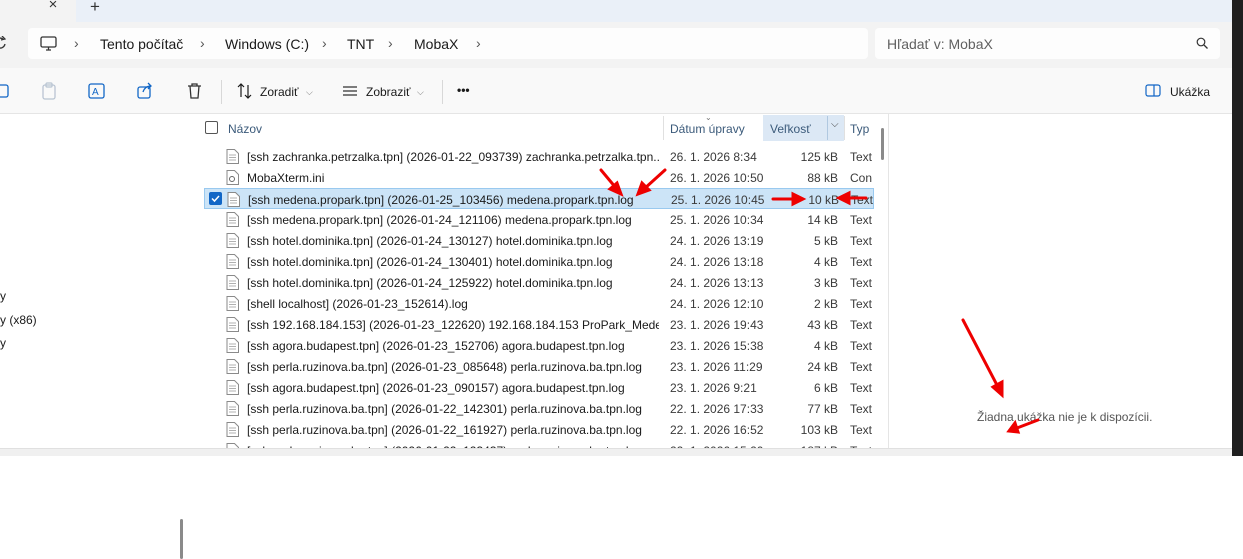 This screenshot has height=559, width=1243. I want to click on preview-pane-icon, so click(1154, 91).